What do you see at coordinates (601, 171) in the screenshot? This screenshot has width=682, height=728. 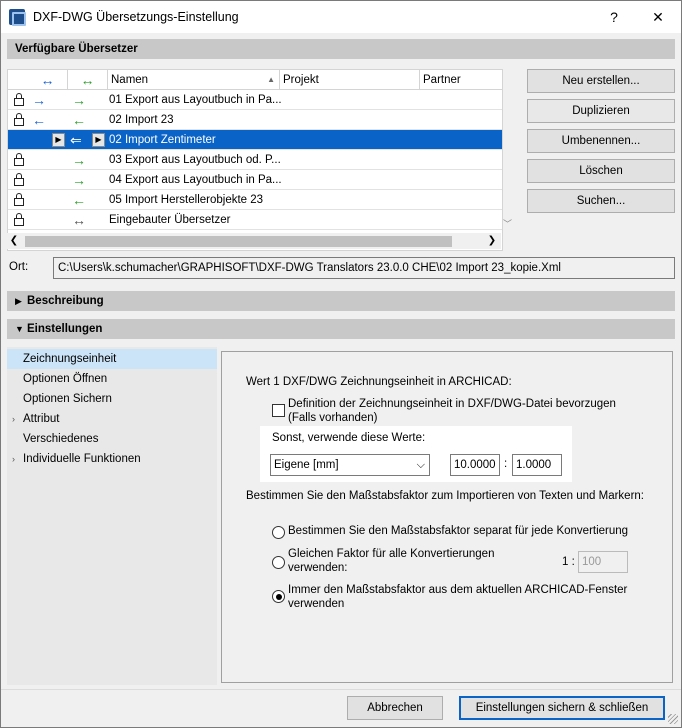 I see `delete-button: Löschen` at bounding box center [601, 171].